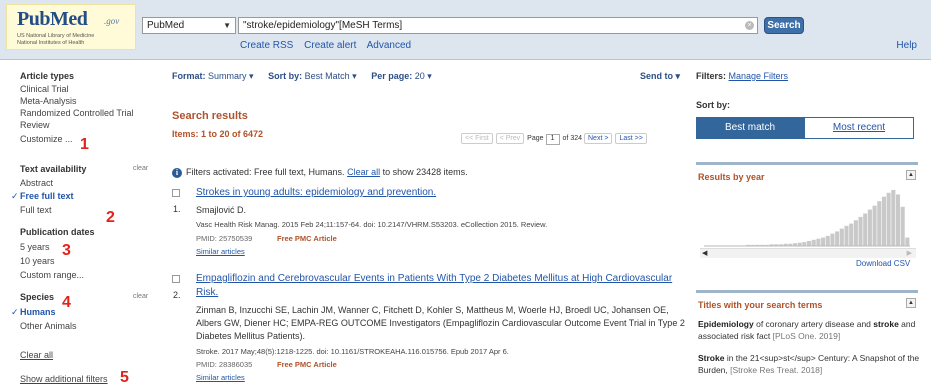 The image size is (931, 390). I want to click on show-additional-filters-link: Show additional filters, so click(64, 379).